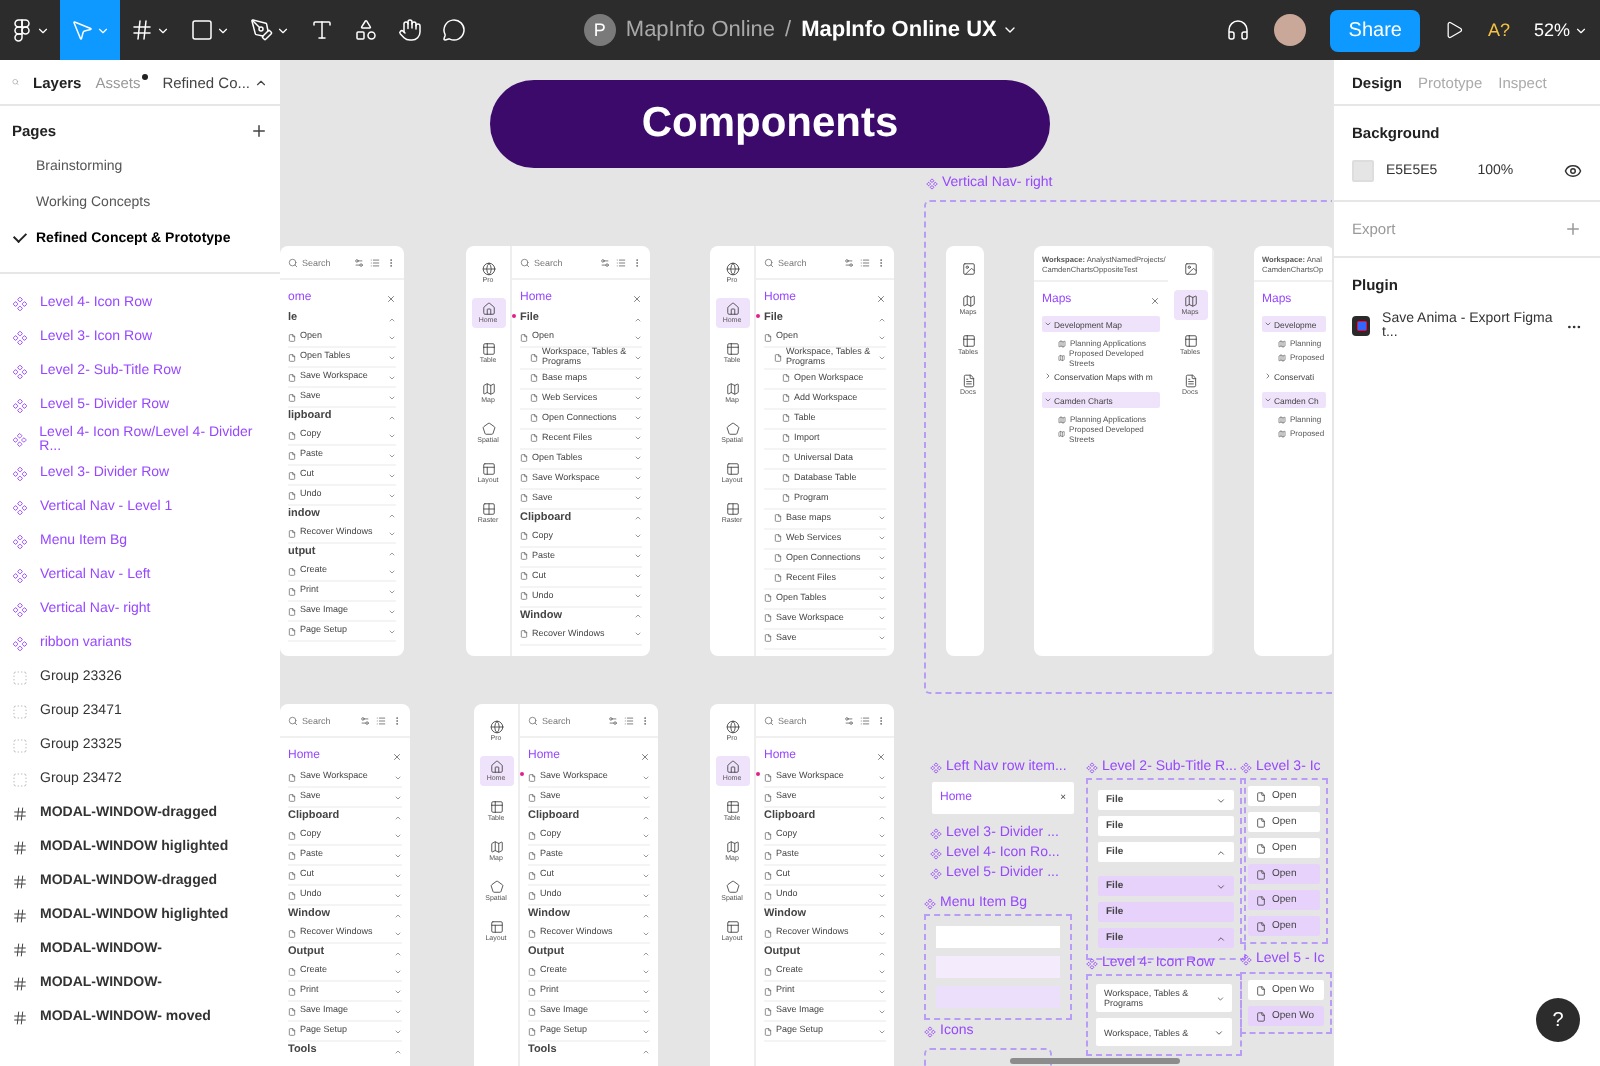 This screenshot has height=1066, width=1600. What do you see at coordinates (322, 30) in the screenshot?
I see `text-tool-icon` at bounding box center [322, 30].